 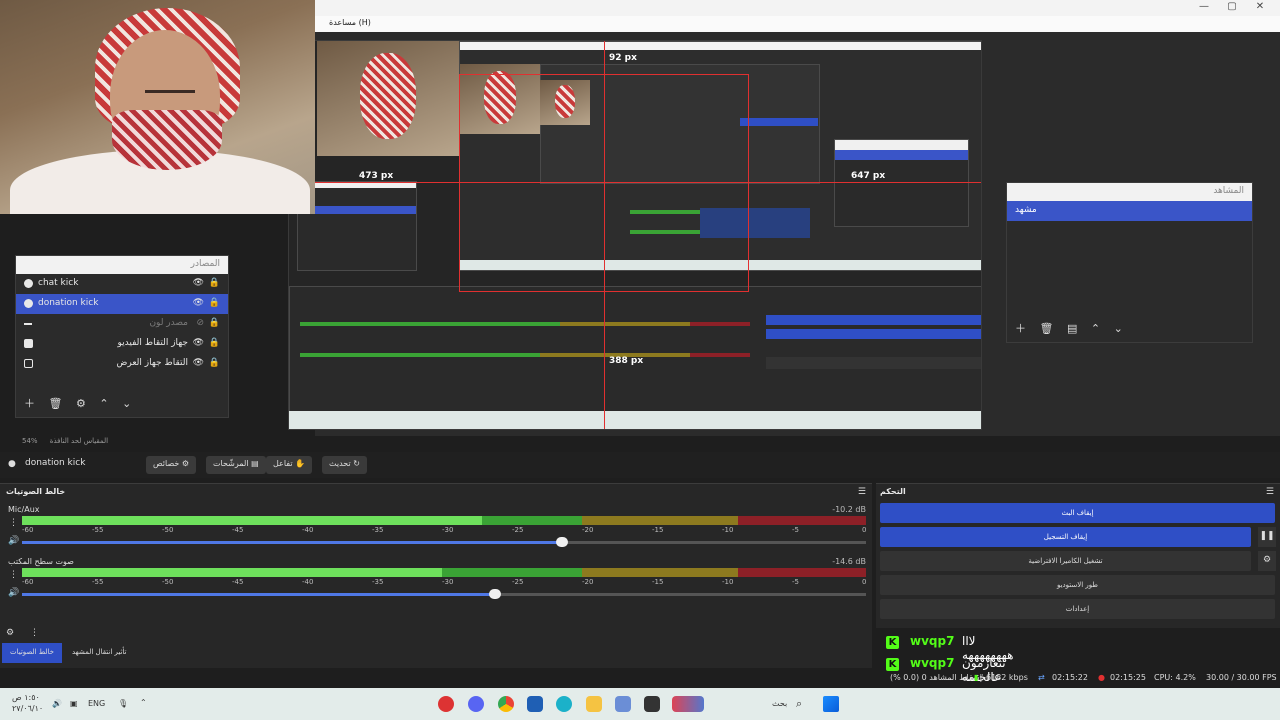 What do you see at coordinates (122, 324) in the screenshot?
I see `source-color: مصدر لون ⊘ 🔒` at bounding box center [122, 324].